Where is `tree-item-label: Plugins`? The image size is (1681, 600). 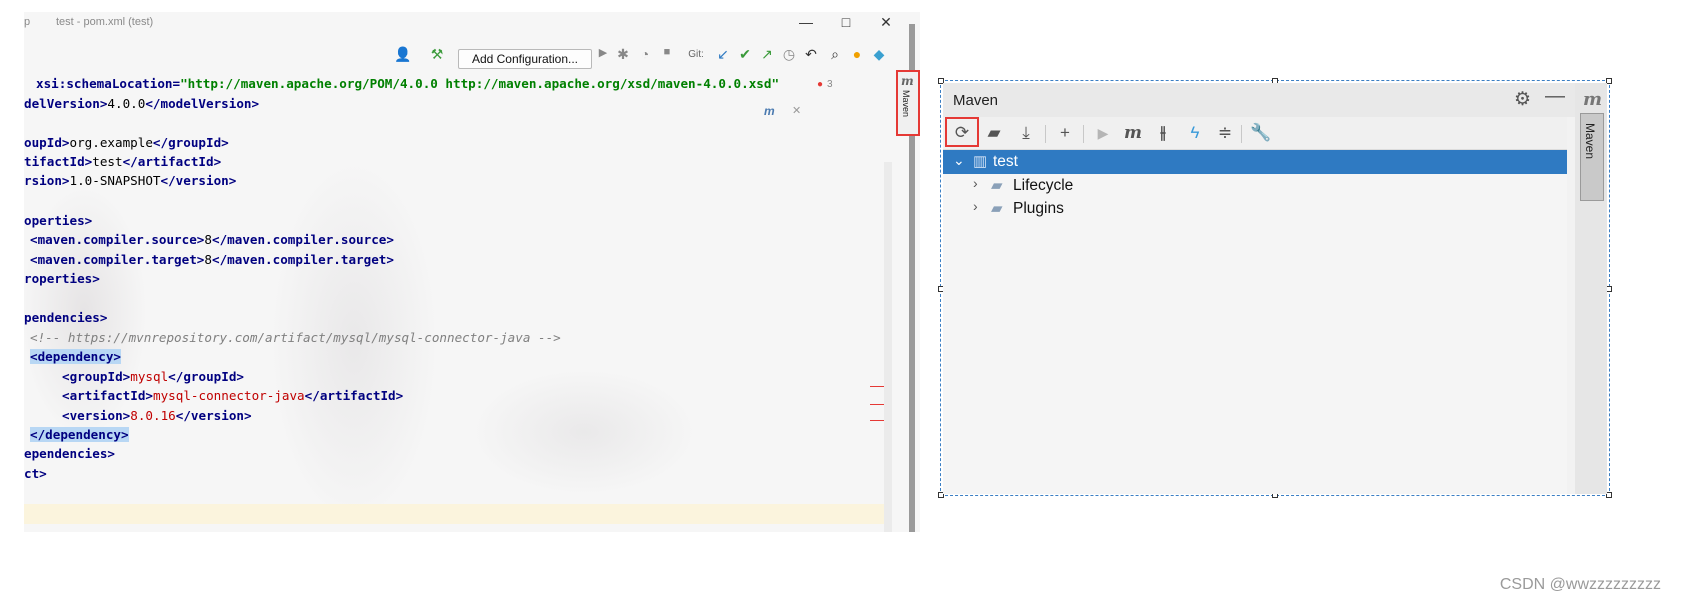 tree-item-label: Plugins is located at coordinates (1038, 208).